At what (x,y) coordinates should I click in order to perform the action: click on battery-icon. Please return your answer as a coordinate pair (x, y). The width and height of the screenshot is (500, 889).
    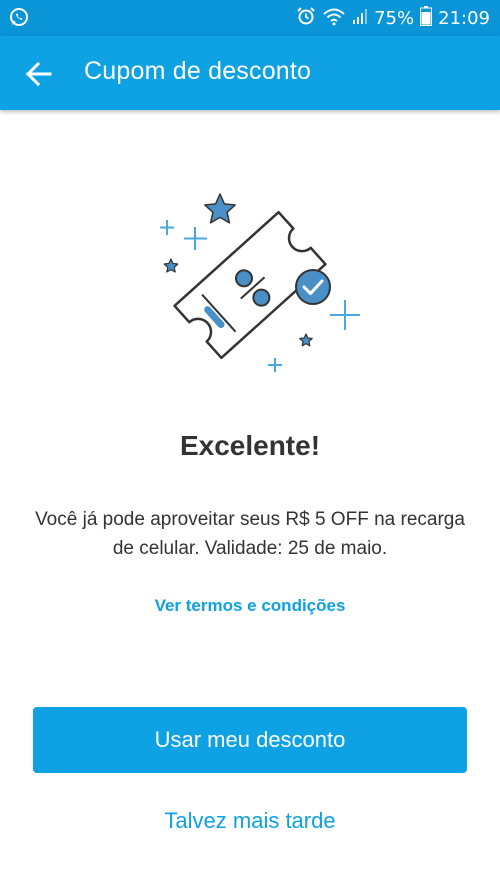
    Looking at the image, I should click on (426, 18).